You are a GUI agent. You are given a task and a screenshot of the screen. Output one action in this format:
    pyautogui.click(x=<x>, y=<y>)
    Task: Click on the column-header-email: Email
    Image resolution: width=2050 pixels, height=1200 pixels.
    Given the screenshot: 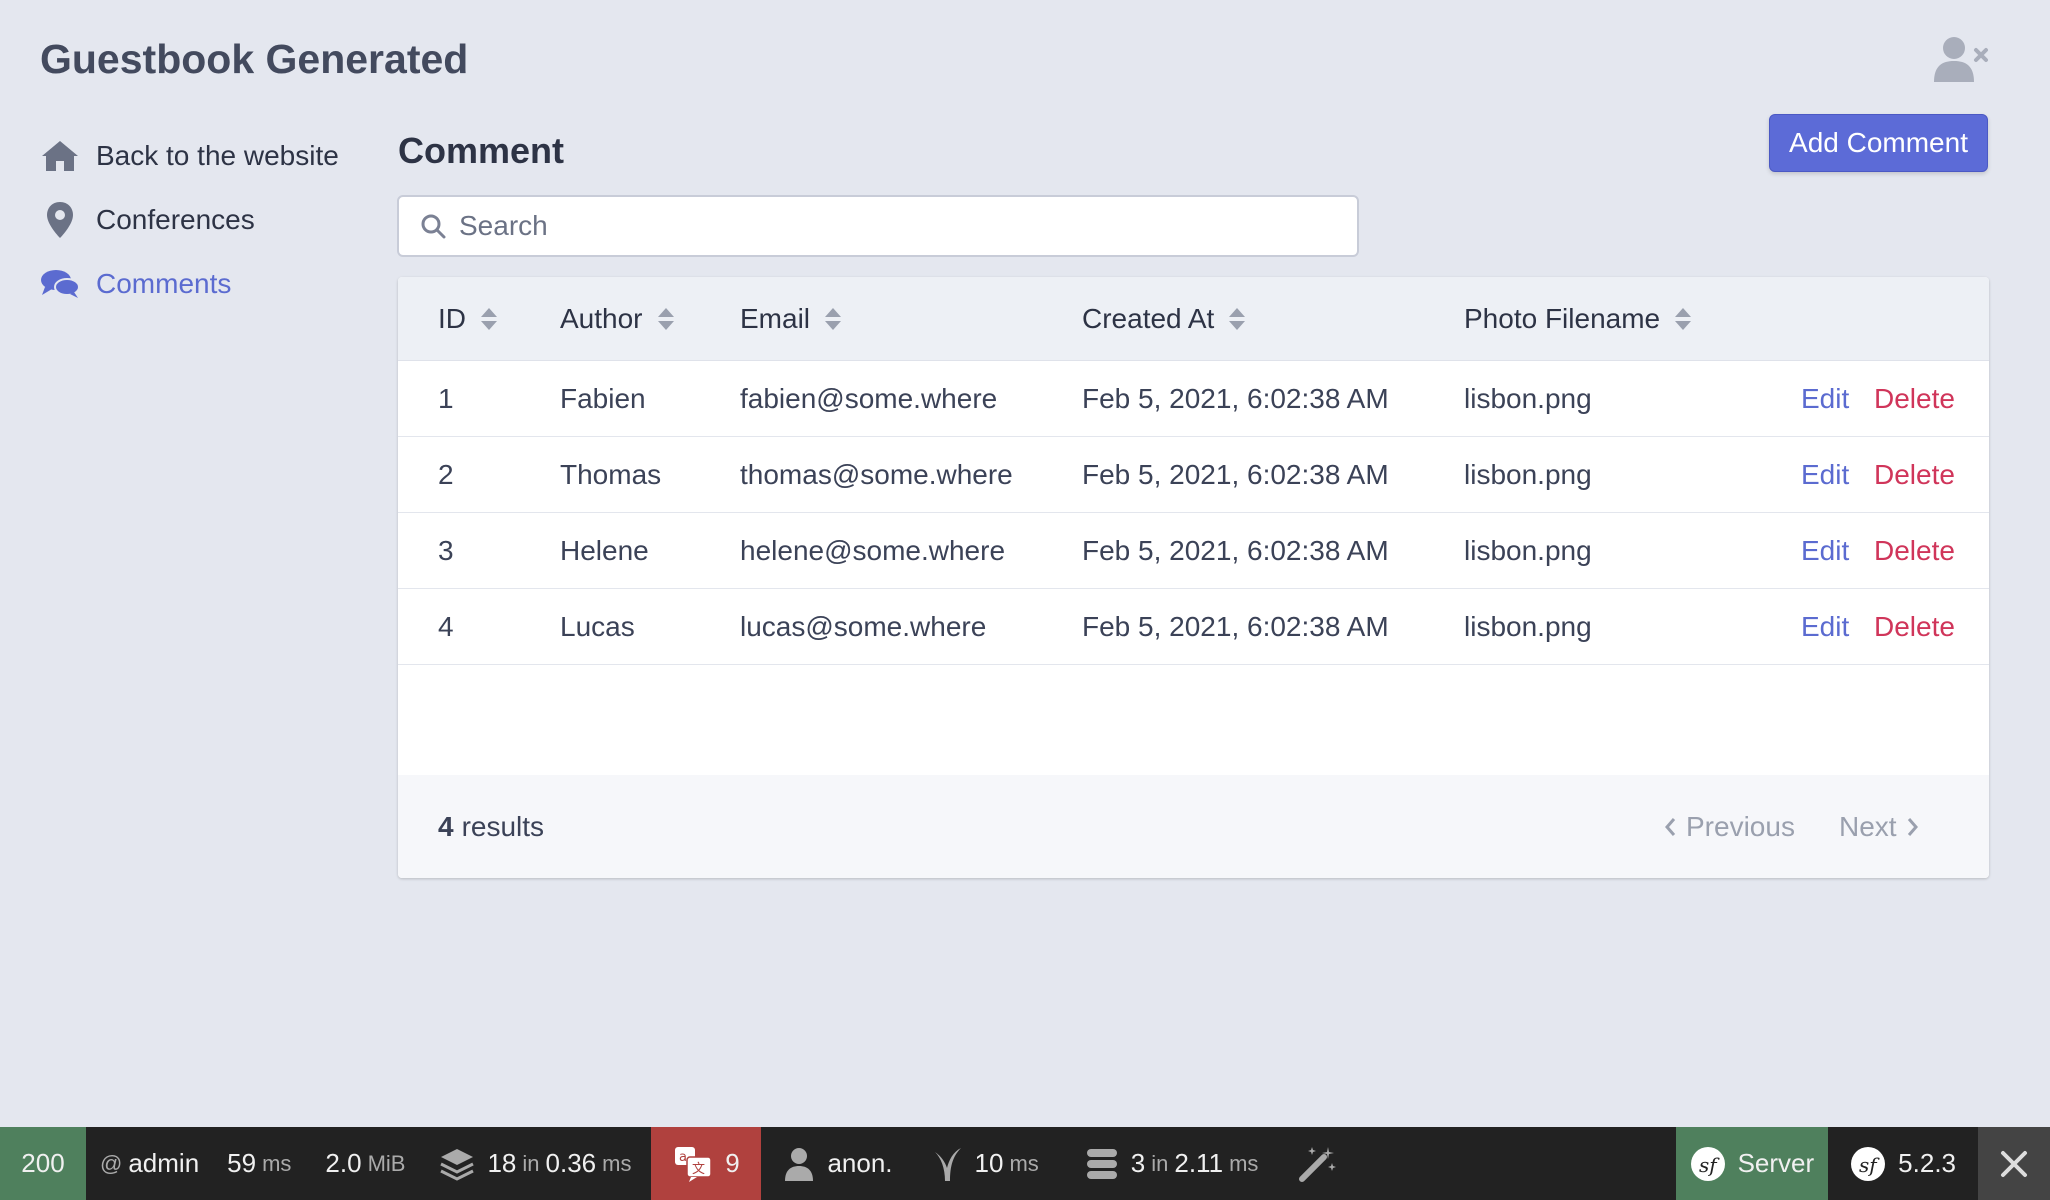 What is the action you would take?
    pyautogui.click(x=791, y=319)
    